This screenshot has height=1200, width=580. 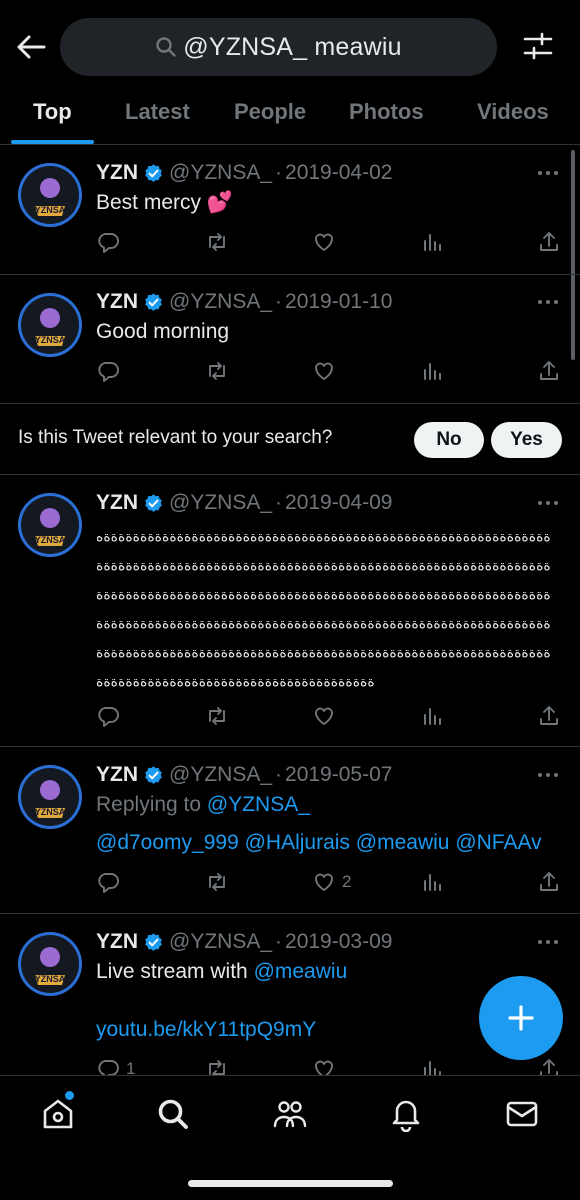 I want to click on tab-people: People, so click(x=270, y=116).